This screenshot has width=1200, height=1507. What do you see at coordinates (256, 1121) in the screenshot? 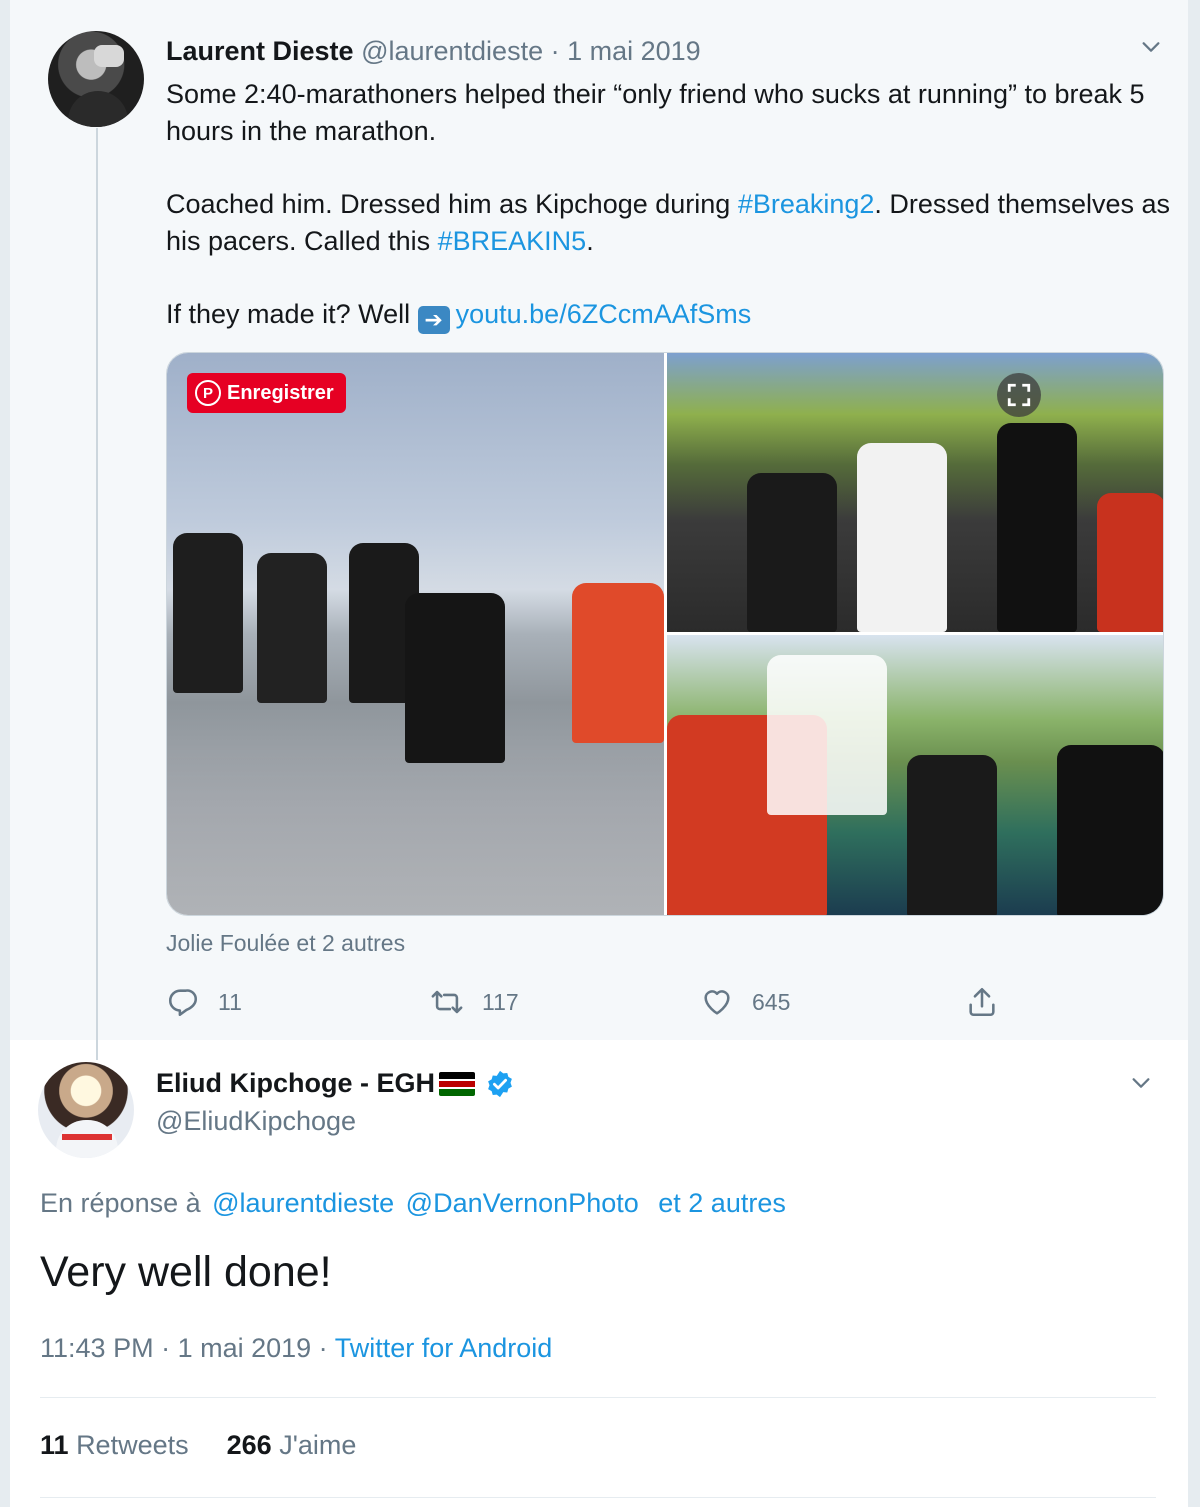
I see `author-handle: @EliudKipchoge` at bounding box center [256, 1121].